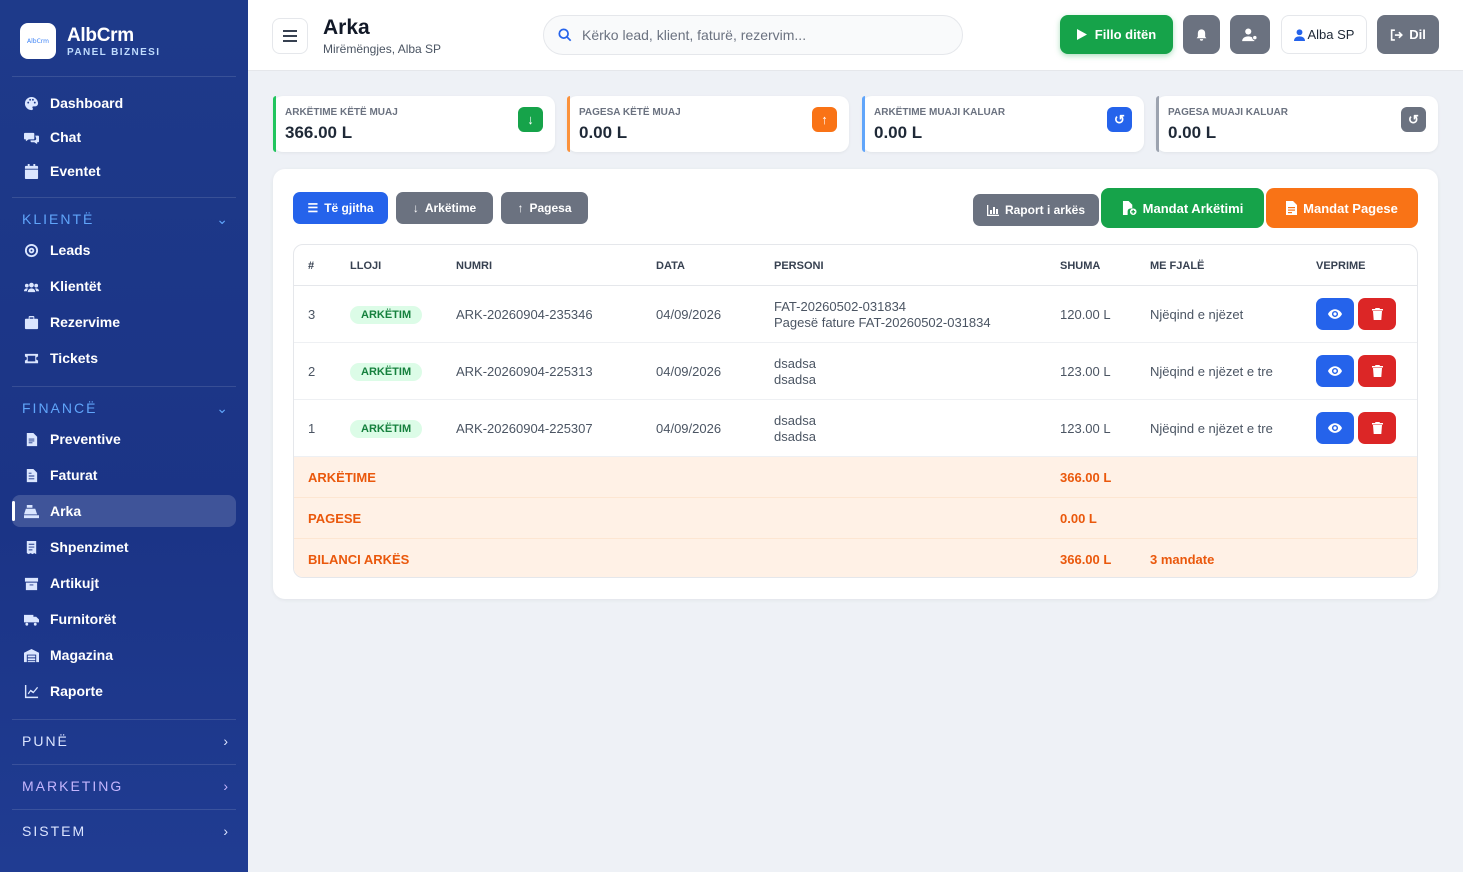 Image resolution: width=1463 pixels, height=872 pixels. I want to click on search-bar, so click(753, 35).